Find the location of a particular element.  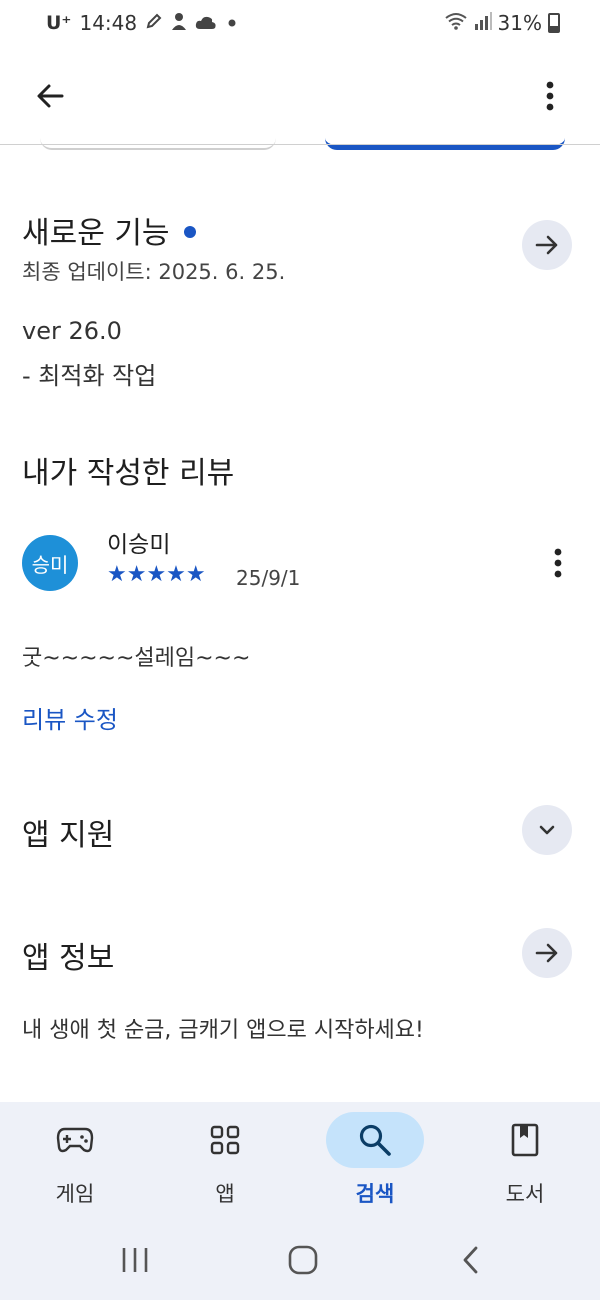

bottom-navigation: 게임 앱 검색 도서 is located at coordinates (300, 1162).